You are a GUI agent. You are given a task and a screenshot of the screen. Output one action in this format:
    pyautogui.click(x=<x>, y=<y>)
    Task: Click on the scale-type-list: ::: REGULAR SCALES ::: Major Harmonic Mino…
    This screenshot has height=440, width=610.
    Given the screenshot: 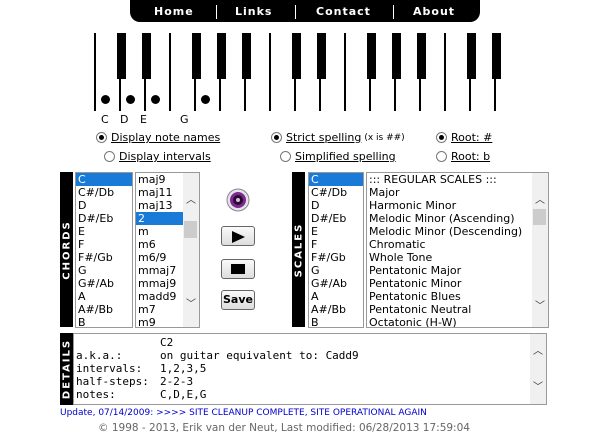 What is the action you would take?
    pyautogui.click(x=457, y=250)
    